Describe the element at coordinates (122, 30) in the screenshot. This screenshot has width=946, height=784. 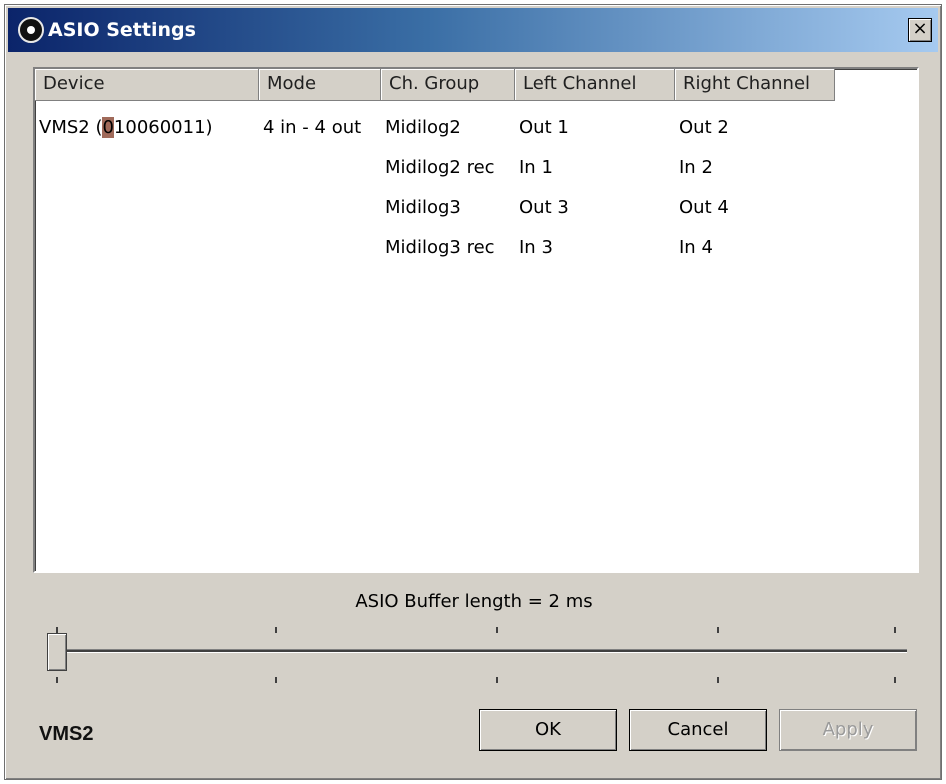
I see `window-title: ASIO Settings` at that location.